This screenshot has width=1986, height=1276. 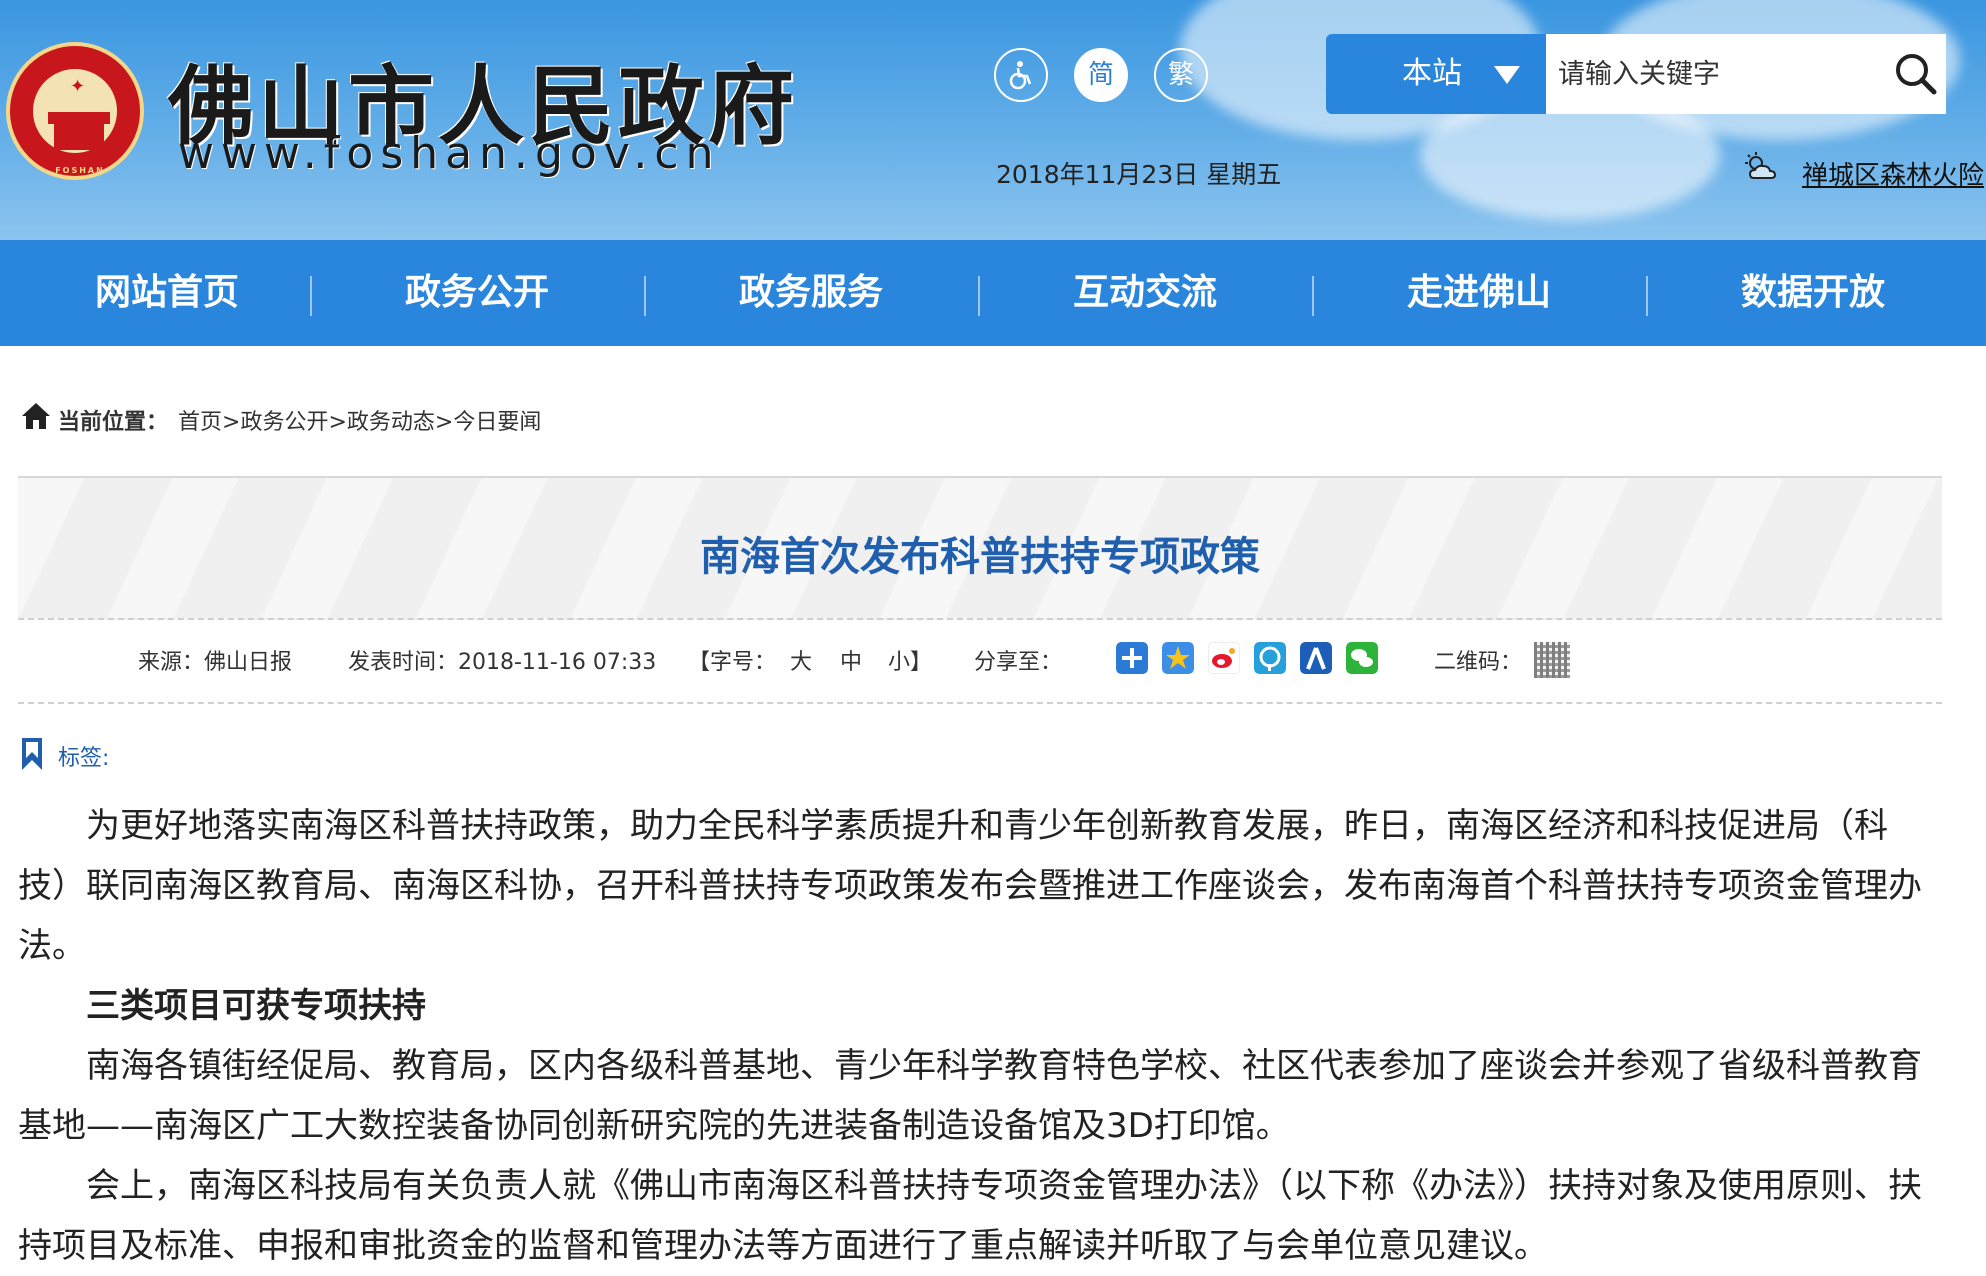 I want to click on search-scope-label: 本站, so click(x=1432, y=73).